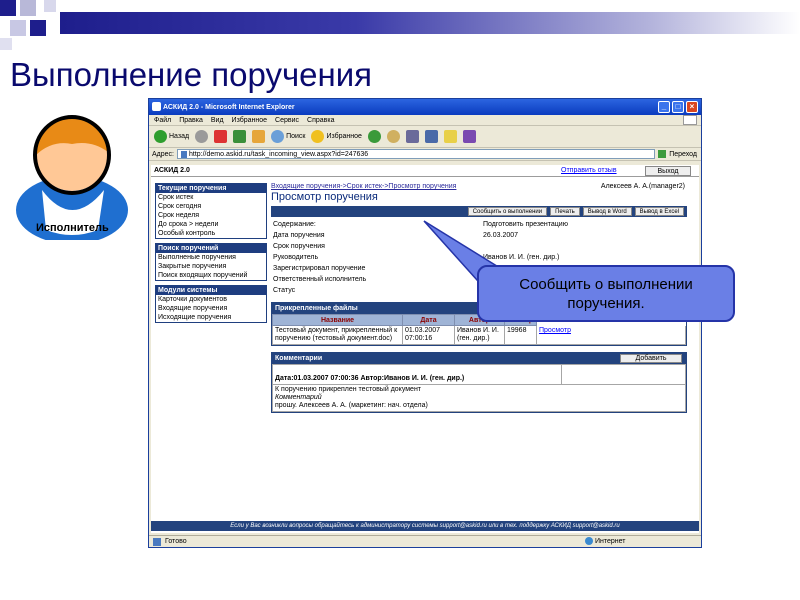 The image size is (800, 600). I want to click on comment-line: К поручению прикреплен тестовый документ, so click(348, 389).